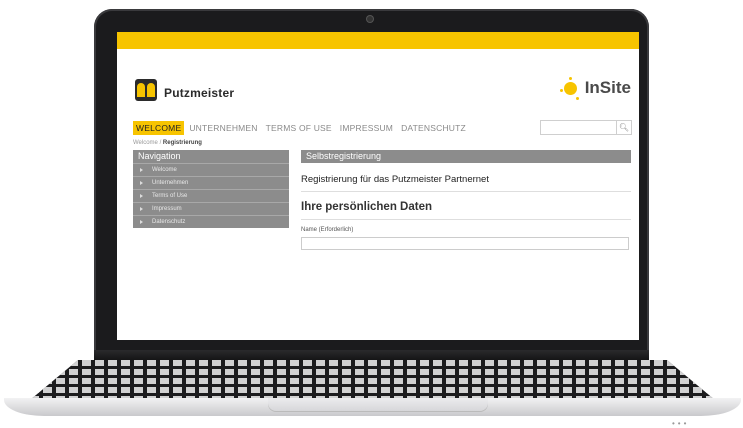 The width and height of the screenshot is (743, 428). Describe the element at coordinates (211, 156) in the screenshot. I see `sidenav-title: Navigation` at that location.